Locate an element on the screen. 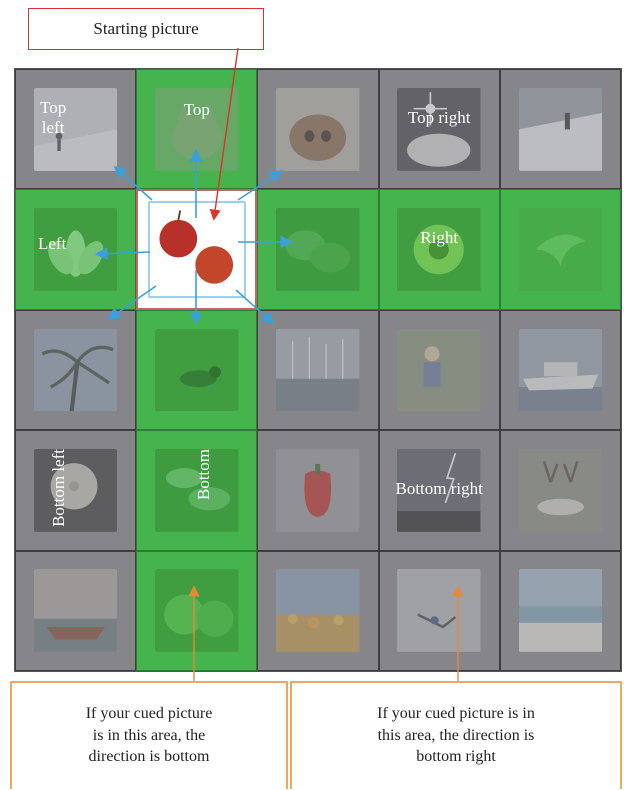  grid-cell-tomatoes is located at coordinates (197, 610).